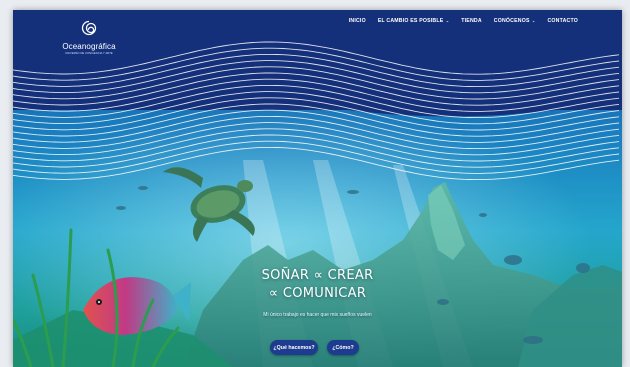 The width and height of the screenshot is (630, 367). I want to click on nav-item-contacto: CONTACTO, so click(562, 21).